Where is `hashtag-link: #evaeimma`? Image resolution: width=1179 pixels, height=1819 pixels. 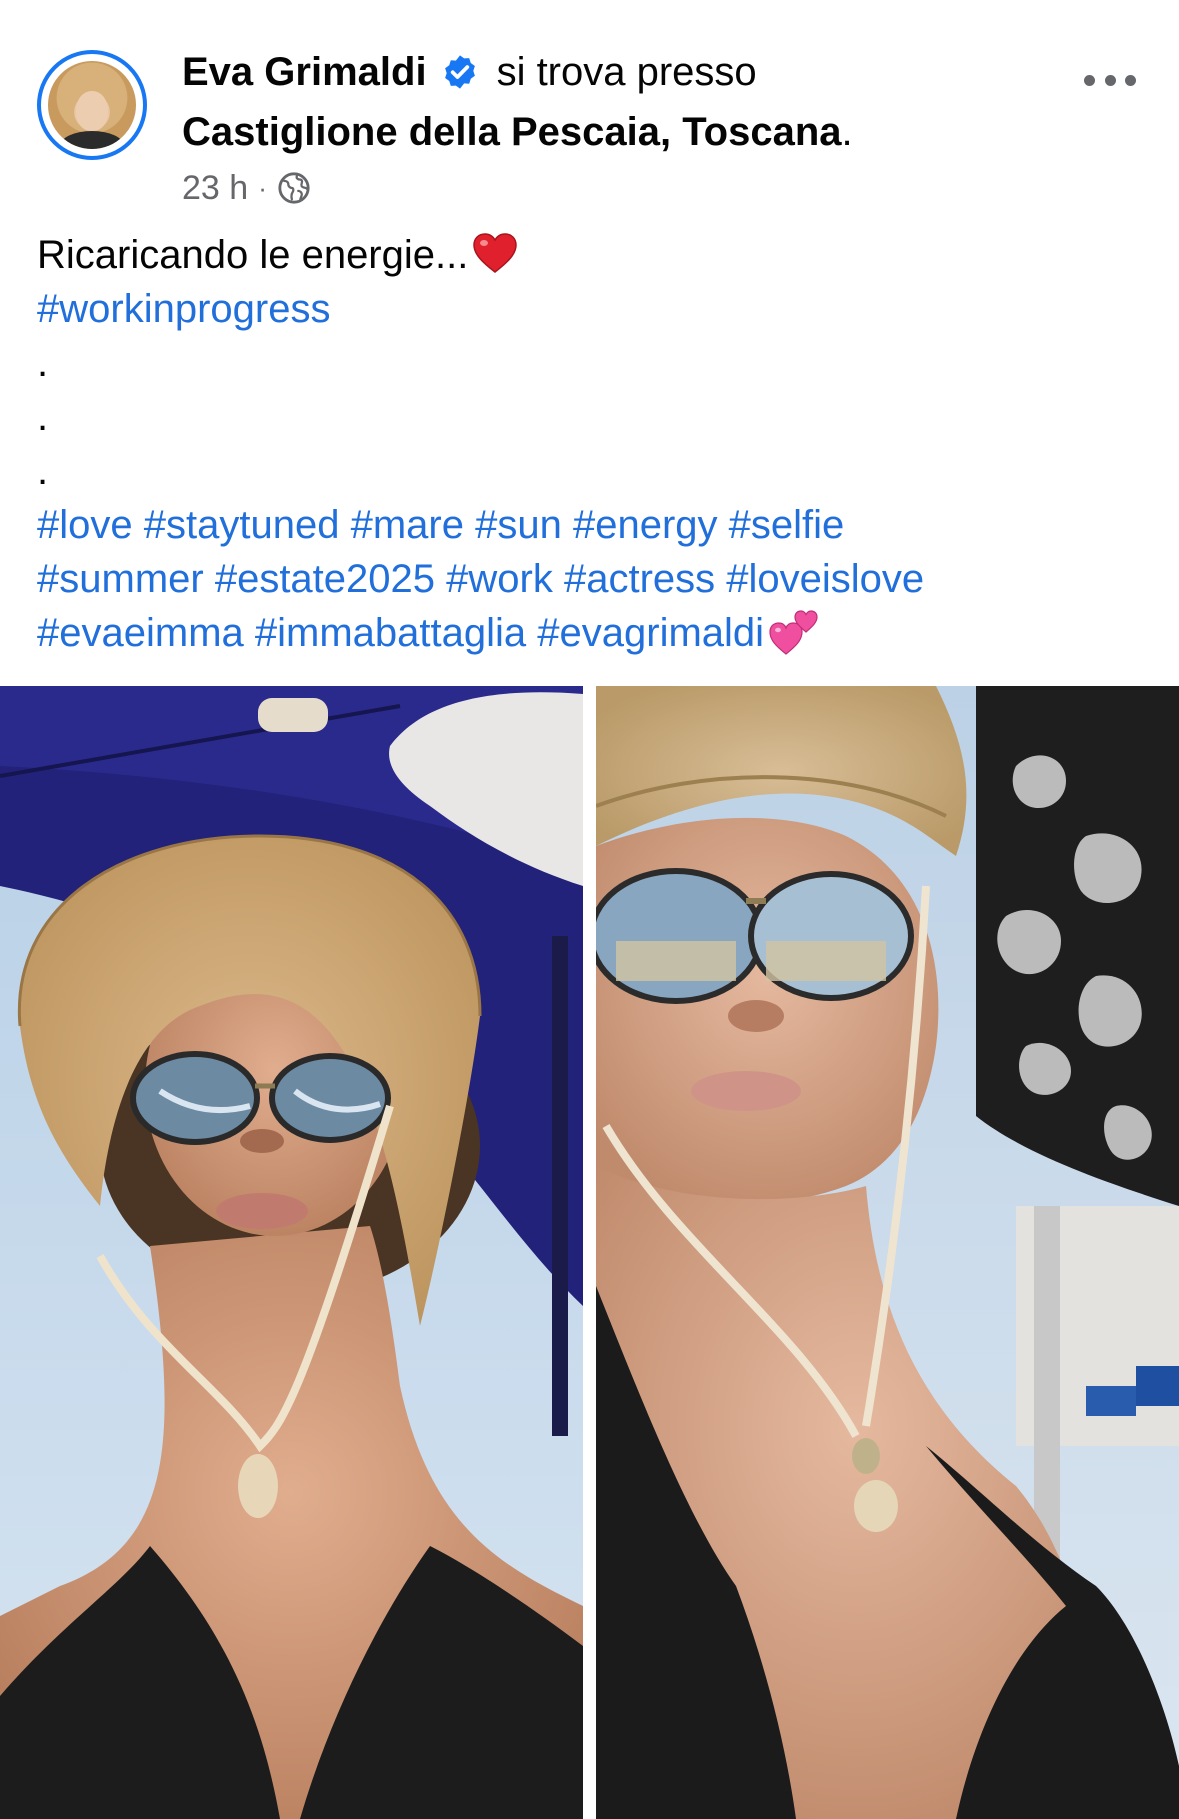
hashtag-link: #evaeimma is located at coordinates (140, 633).